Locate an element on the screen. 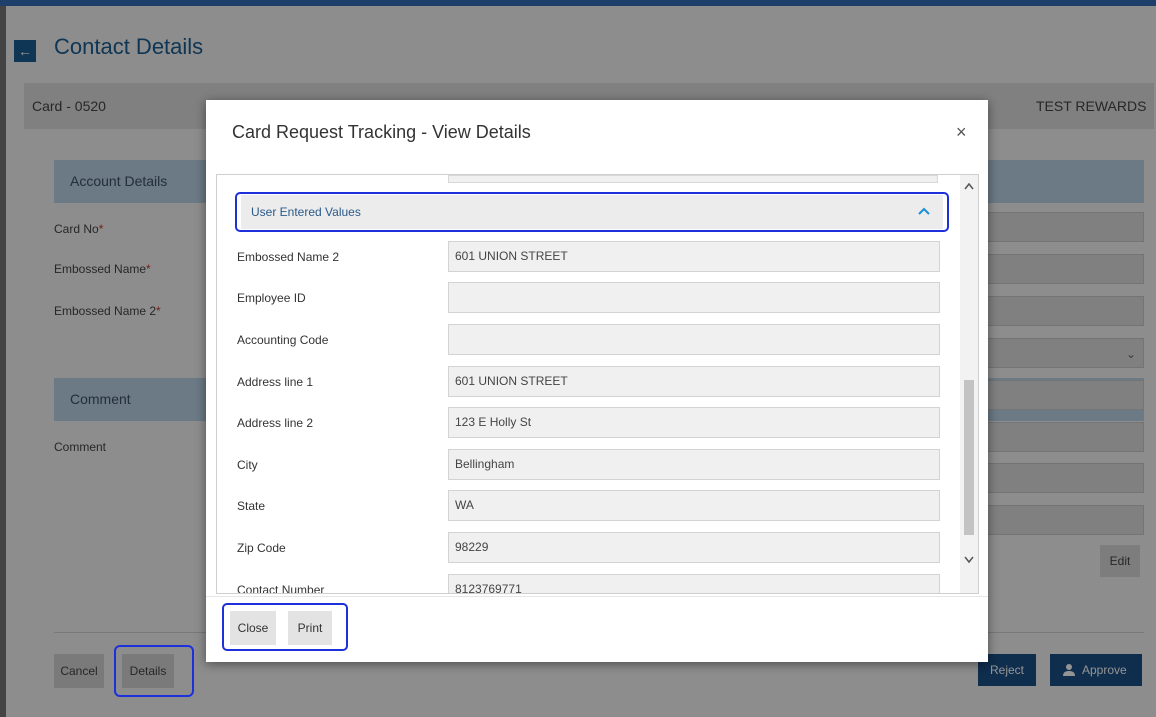 The width and height of the screenshot is (1156, 717). zip-code-value: 98229 is located at coordinates (694, 547).